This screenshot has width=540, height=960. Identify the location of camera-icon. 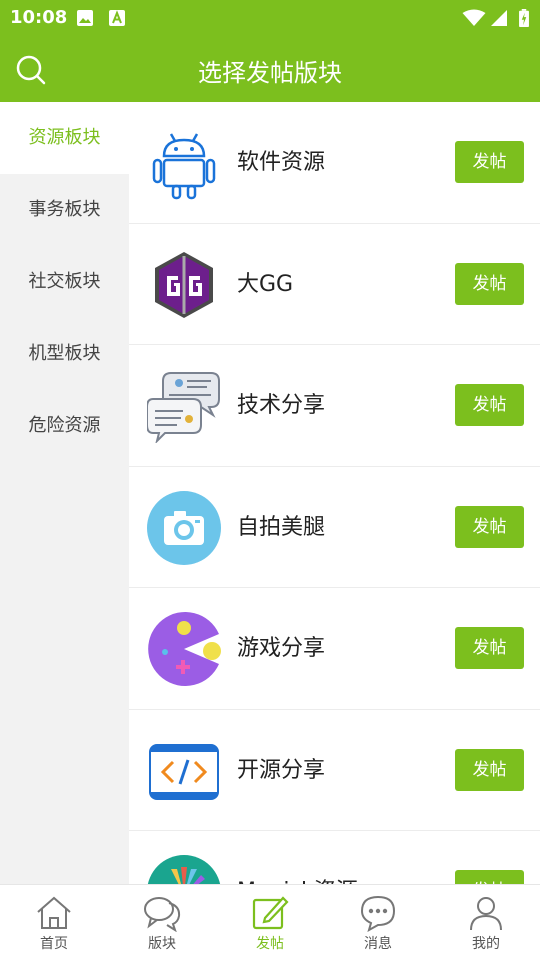
(184, 527).